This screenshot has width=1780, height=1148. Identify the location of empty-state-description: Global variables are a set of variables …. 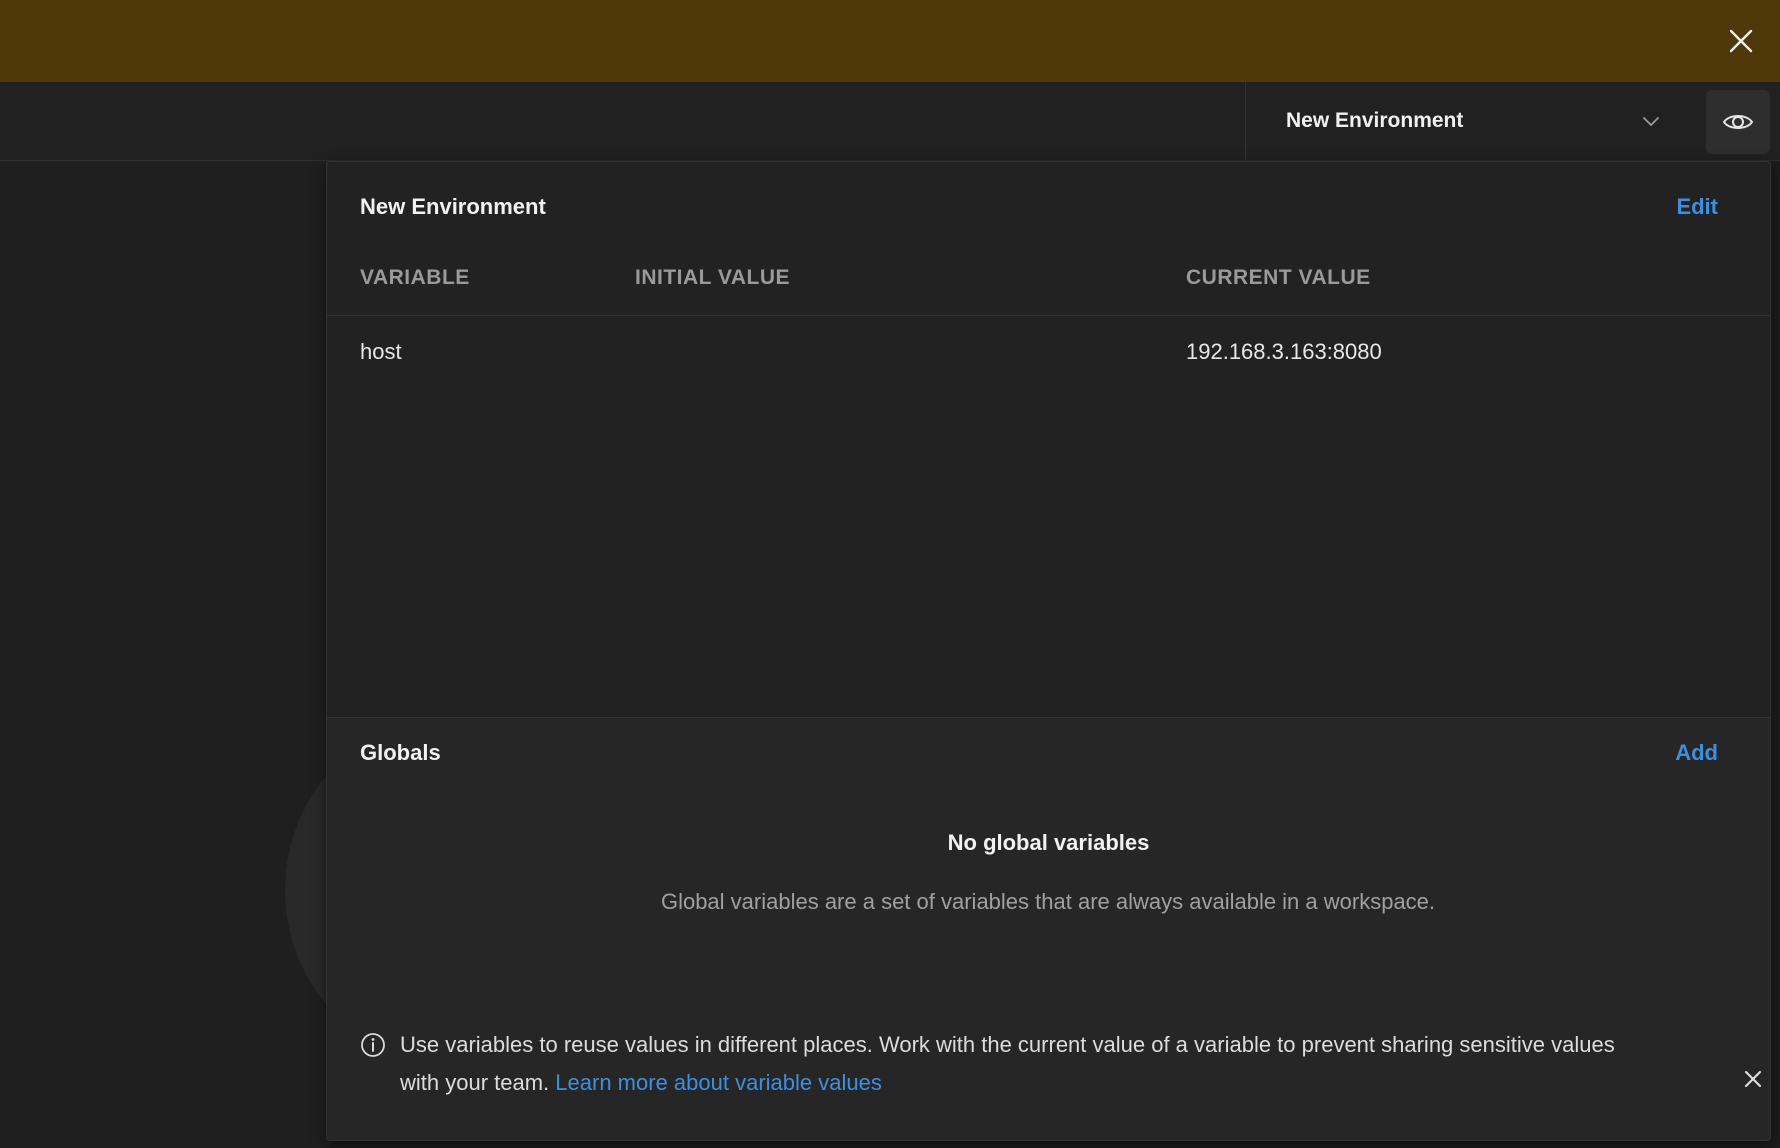
(1048, 901).